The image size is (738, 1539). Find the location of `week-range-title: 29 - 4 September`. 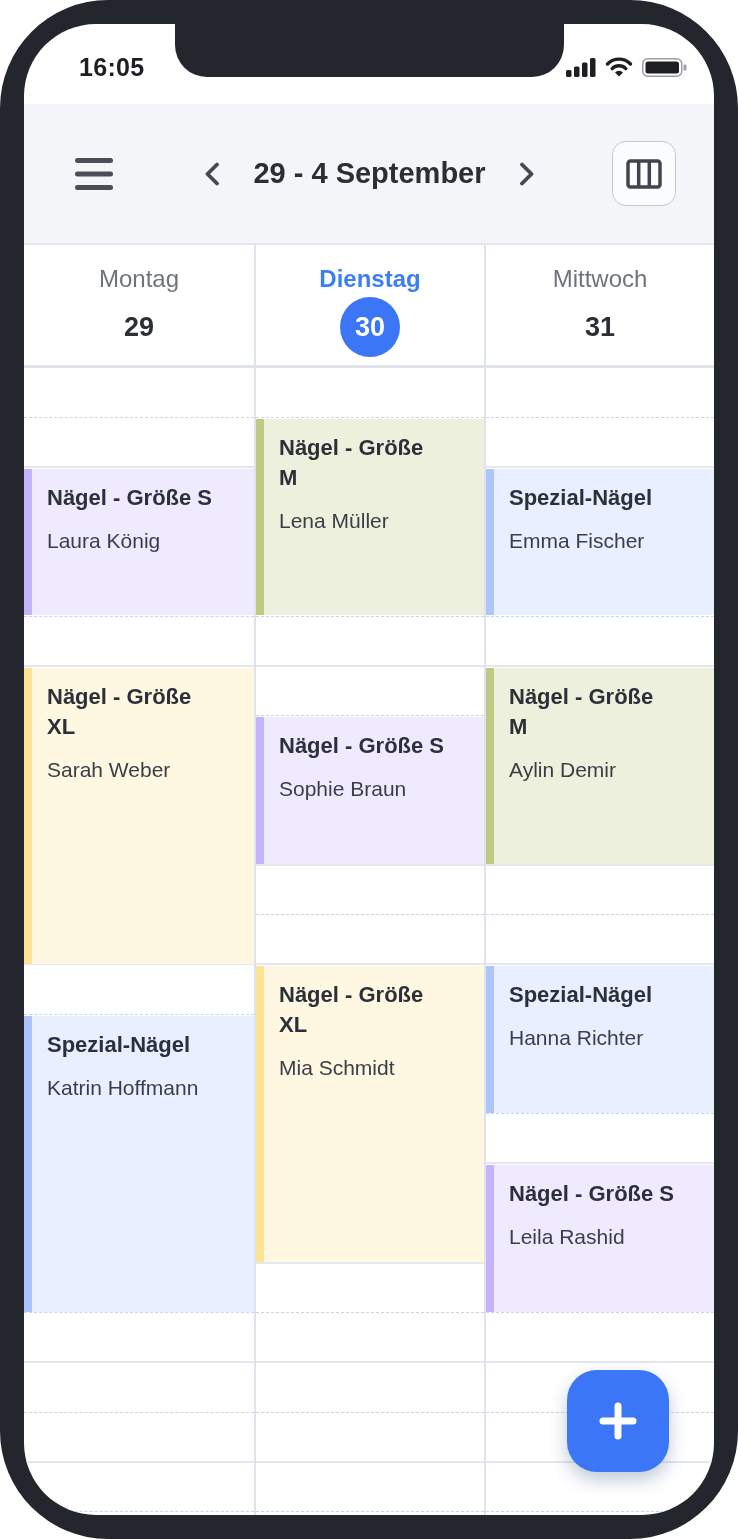

week-range-title: 29 - 4 September is located at coordinates (369, 173).